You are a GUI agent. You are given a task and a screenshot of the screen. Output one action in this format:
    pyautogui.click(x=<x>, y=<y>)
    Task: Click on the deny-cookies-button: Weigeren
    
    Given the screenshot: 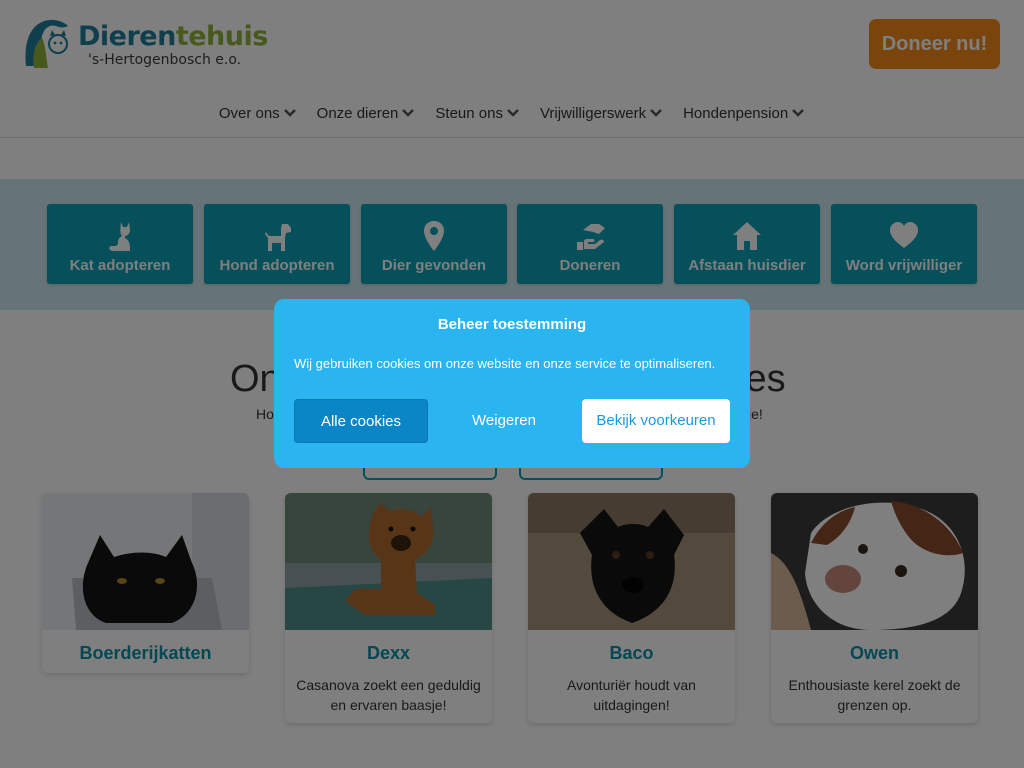 What is the action you would take?
    pyautogui.click(x=504, y=421)
    